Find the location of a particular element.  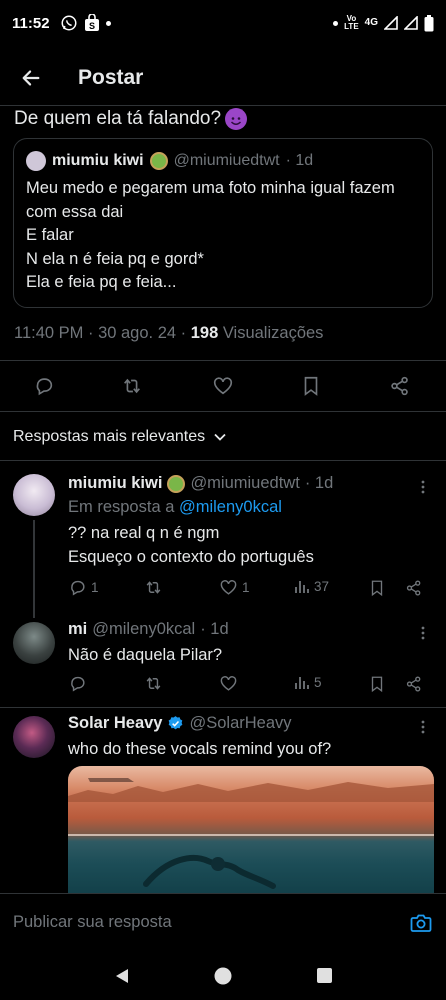

chevron-down-icon is located at coordinates (220, 437).